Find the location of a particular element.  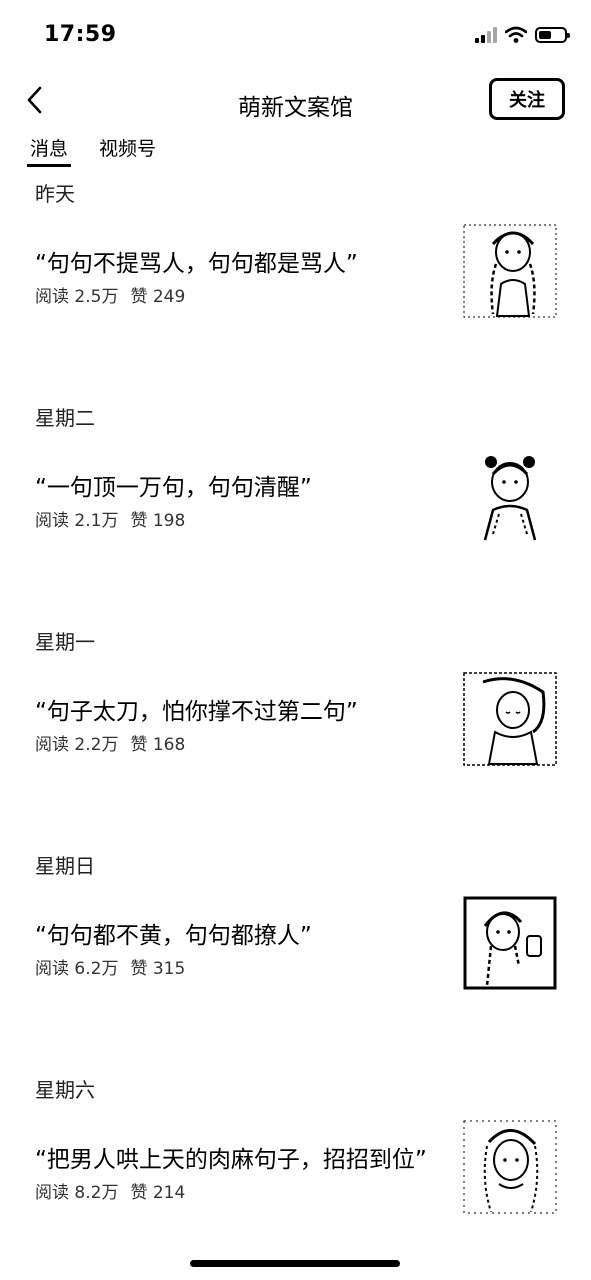

article-stats: 阅读 2.1万赞 198 is located at coordinates (110, 518).